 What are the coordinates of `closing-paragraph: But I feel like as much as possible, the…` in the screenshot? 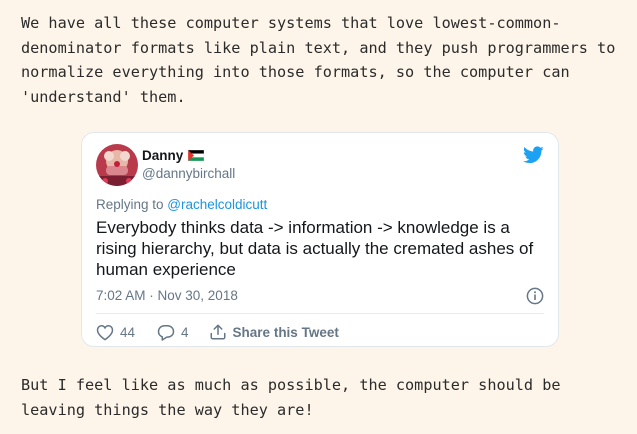 It's located at (291, 397).